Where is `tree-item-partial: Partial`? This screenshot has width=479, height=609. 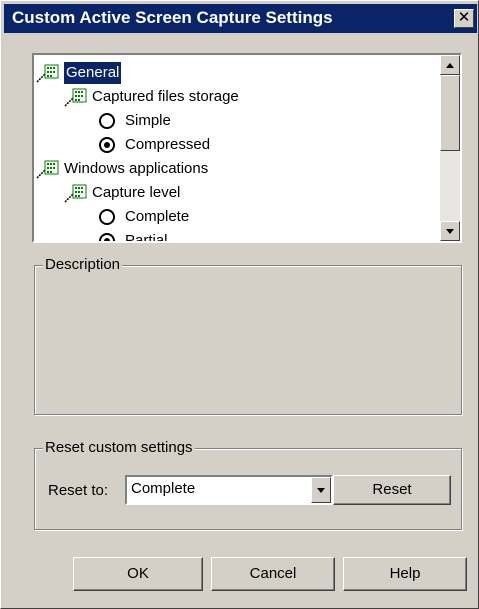
tree-item-partial: Partial is located at coordinates (132, 235).